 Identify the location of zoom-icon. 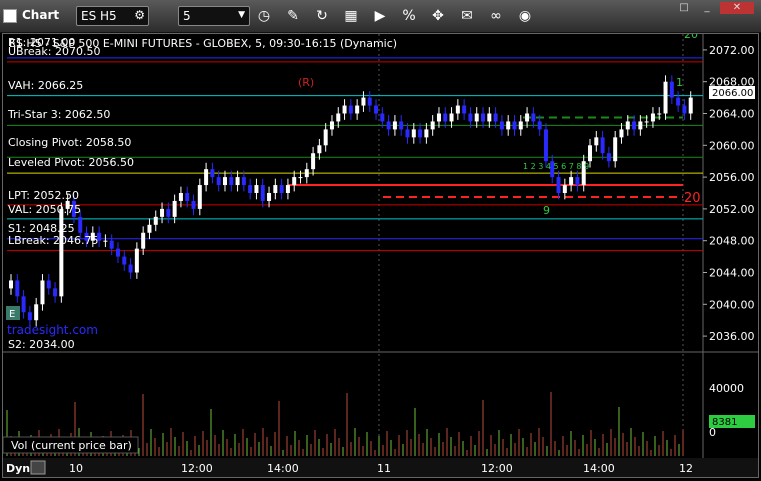
(38, 467).